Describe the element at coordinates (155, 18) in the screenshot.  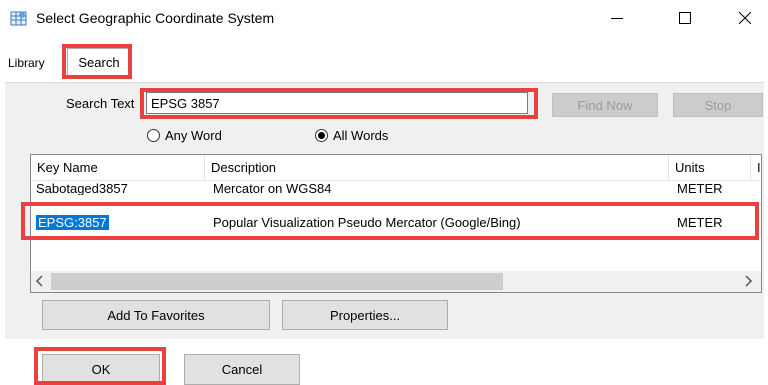
I see `window-title: Select Geographic Coordinate System` at that location.